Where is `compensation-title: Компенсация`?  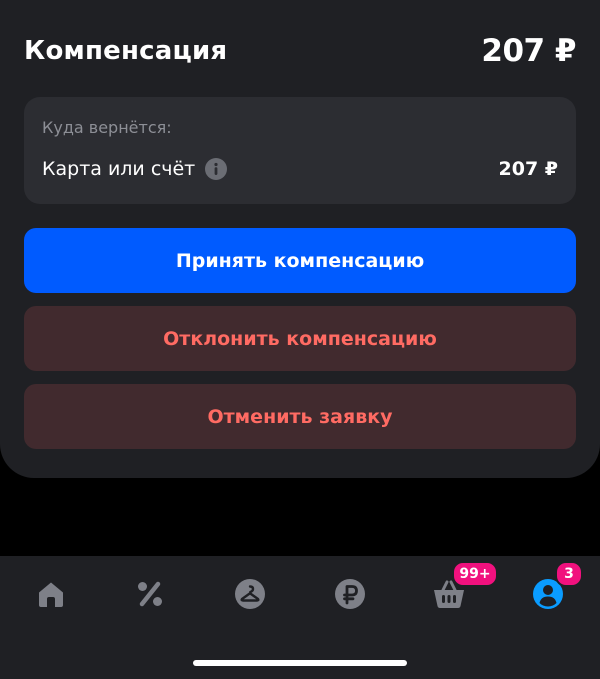
compensation-title: Компенсация is located at coordinates (126, 51).